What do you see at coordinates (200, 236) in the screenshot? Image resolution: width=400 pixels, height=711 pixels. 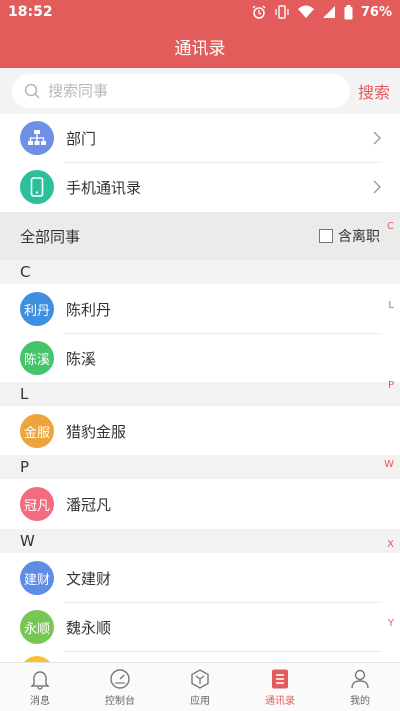 I see `all-colleagues-bar: 全部同事 含离职` at bounding box center [200, 236].